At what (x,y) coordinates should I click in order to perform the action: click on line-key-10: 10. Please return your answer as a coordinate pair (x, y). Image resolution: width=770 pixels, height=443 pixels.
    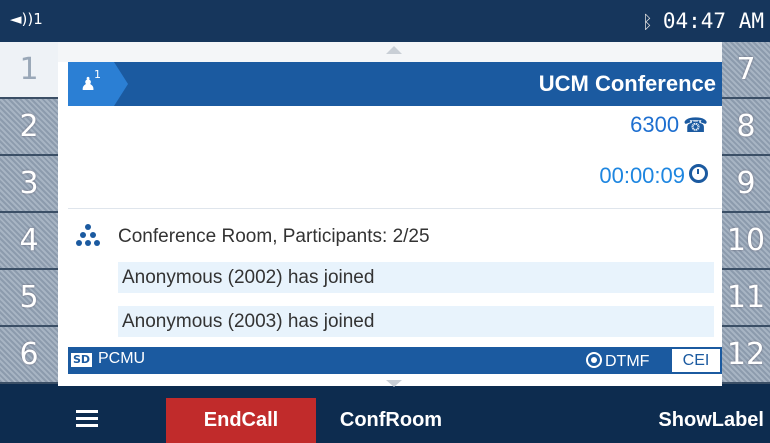
    Looking at the image, I should click on (746, 241).